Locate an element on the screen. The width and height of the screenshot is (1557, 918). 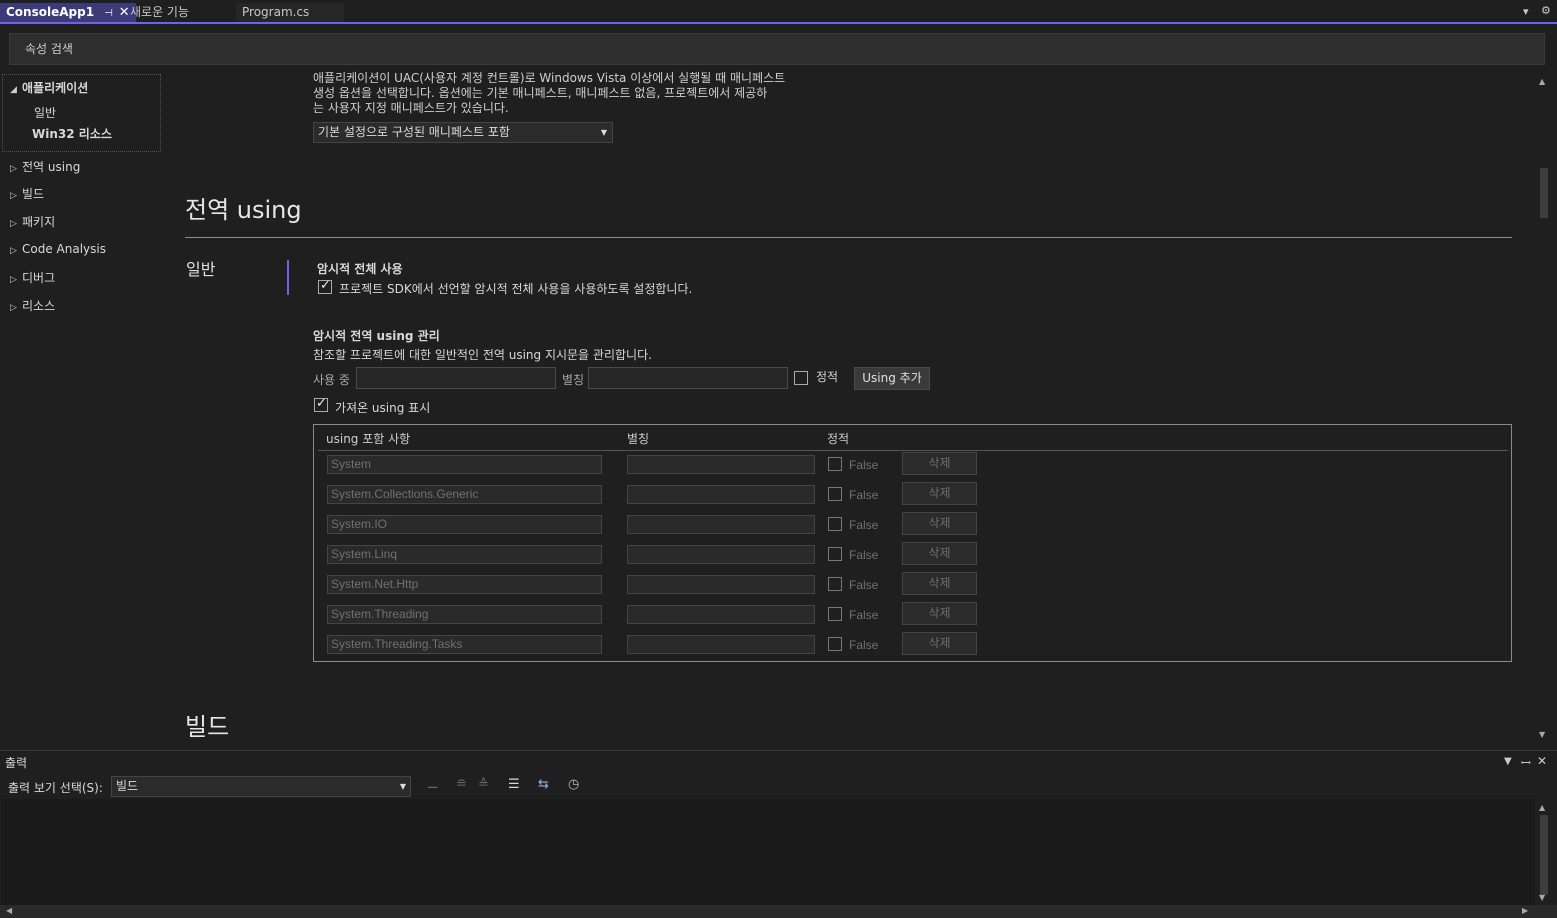
output-horizontal-scrollbar: ◀ ▶ is located at coordinates (778, 911).